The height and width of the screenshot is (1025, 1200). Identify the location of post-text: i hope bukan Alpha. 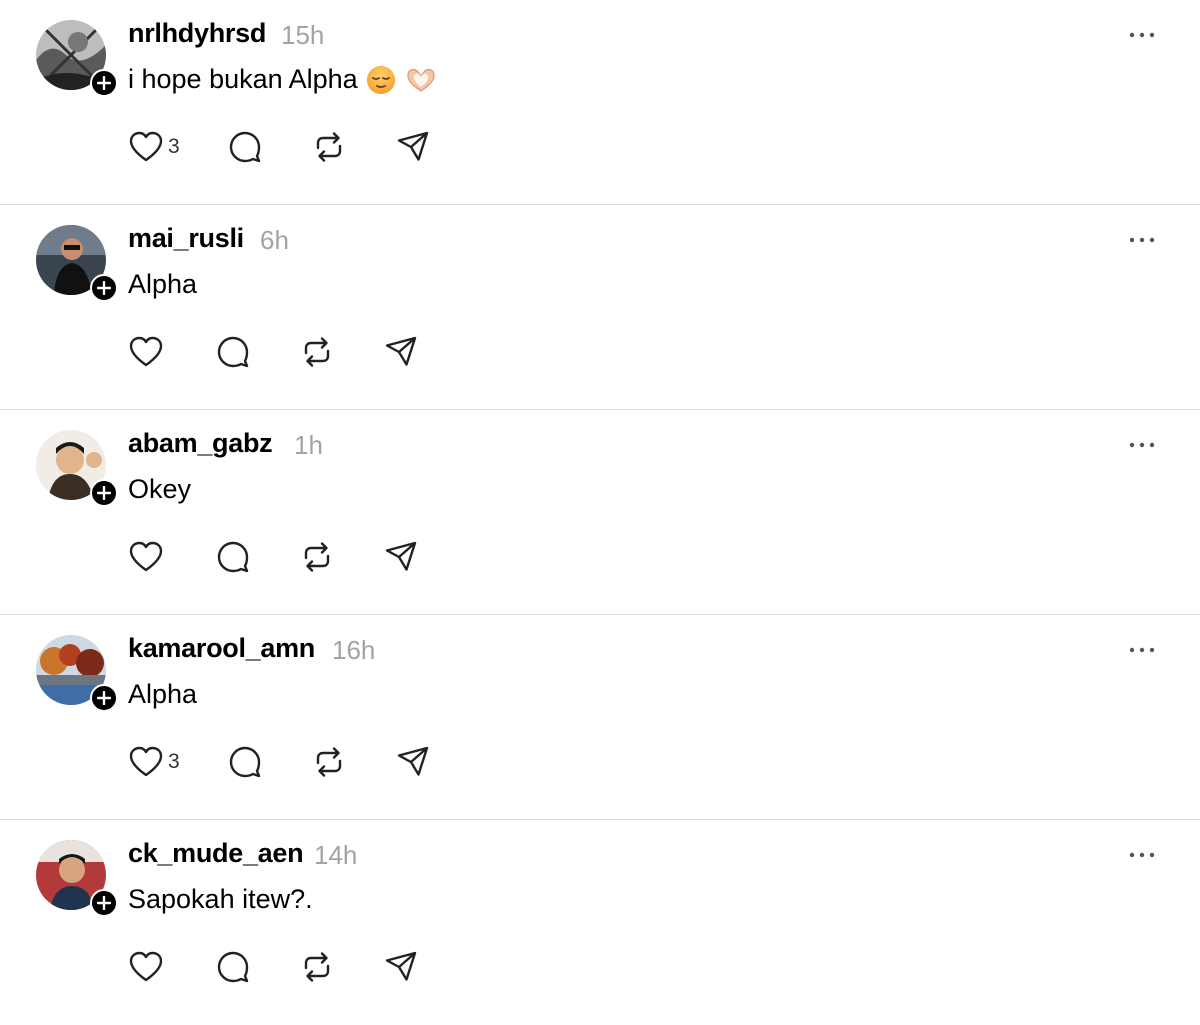
(283, 79).